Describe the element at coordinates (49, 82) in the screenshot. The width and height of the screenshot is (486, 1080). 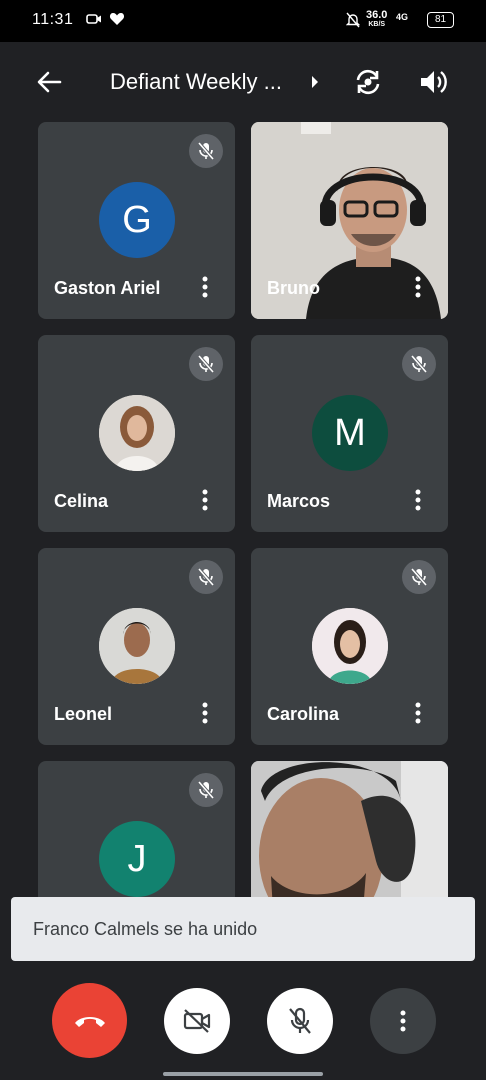
I see `back-arrow-icon` at that location.